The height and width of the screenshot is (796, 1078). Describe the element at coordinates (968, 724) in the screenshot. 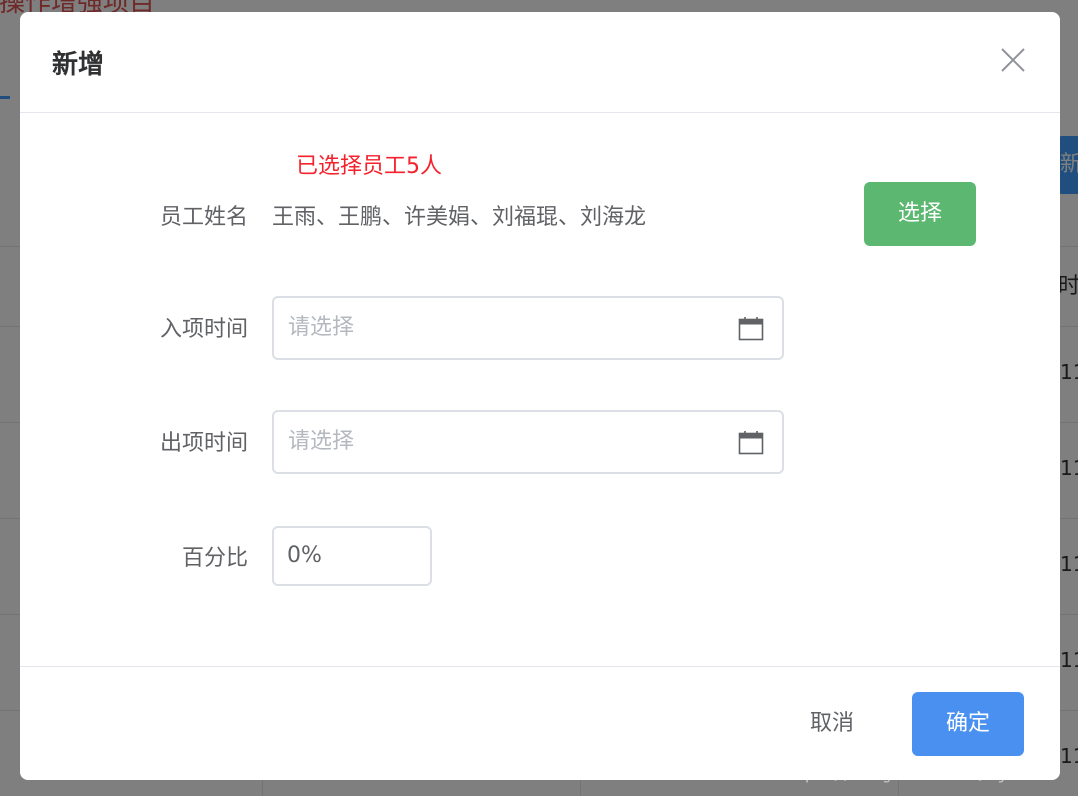

I see `confirm-button: 确定` at that location.